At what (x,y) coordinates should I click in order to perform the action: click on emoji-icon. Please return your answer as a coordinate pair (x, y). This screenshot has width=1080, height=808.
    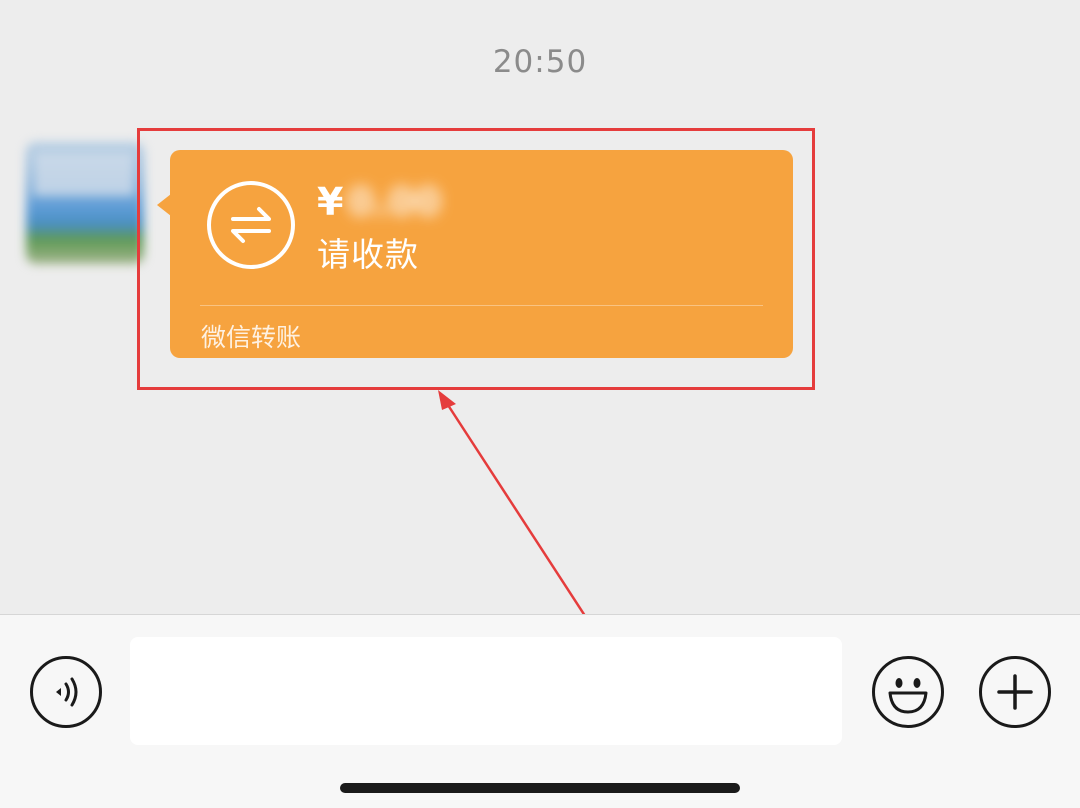
    Looking at the image, I should click on (908, 696).